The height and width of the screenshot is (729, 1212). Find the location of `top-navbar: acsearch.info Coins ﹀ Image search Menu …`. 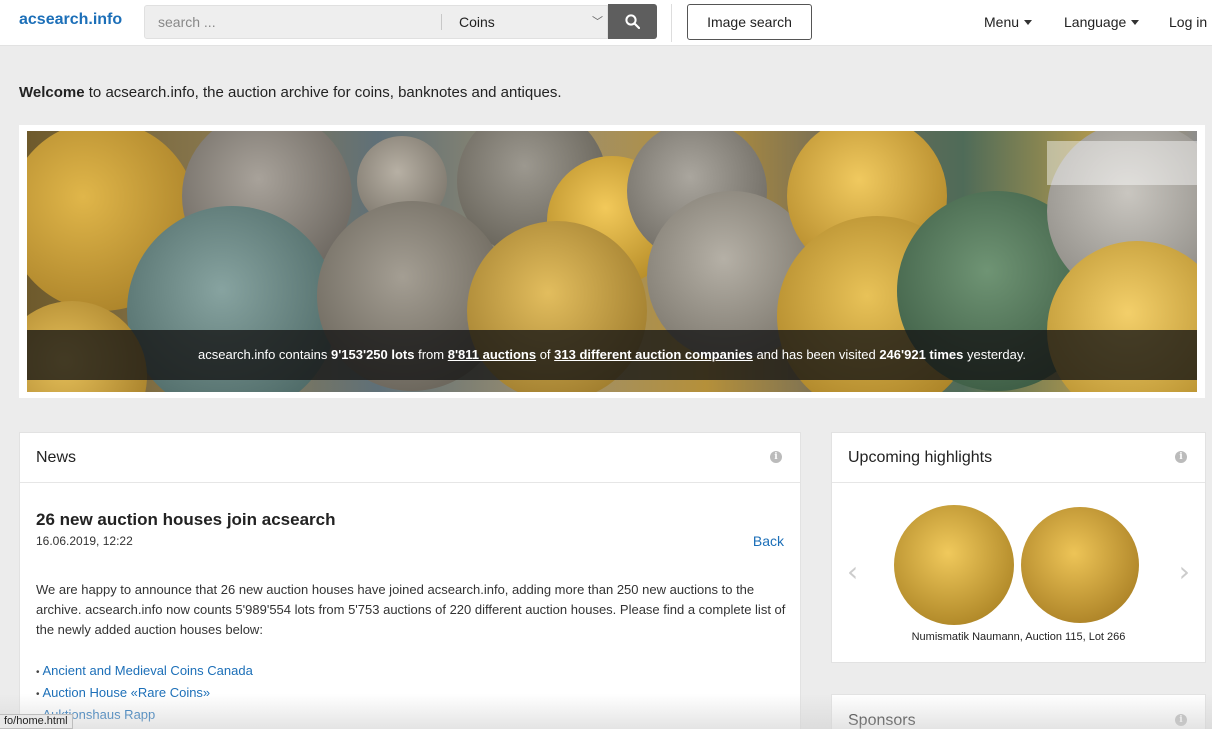

top-navbar: acsearch.info Coins ﹀ Image search Menu … is located at coordinates (606, 23).